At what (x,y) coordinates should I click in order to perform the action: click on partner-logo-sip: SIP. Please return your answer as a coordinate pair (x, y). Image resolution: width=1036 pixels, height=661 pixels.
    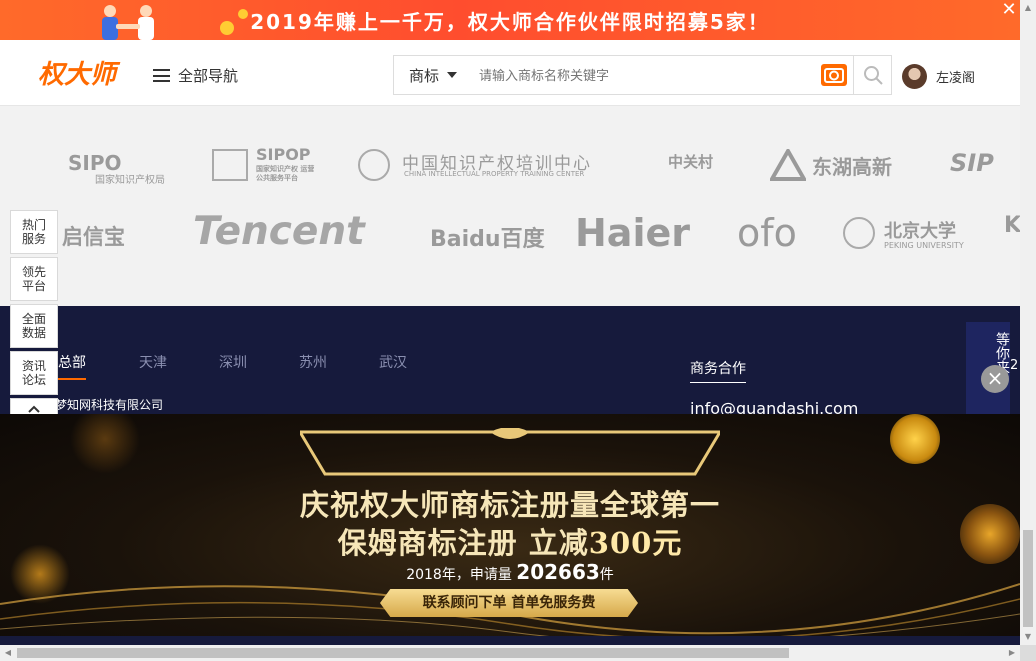
    Looking at the image, I should click on (972, 163).